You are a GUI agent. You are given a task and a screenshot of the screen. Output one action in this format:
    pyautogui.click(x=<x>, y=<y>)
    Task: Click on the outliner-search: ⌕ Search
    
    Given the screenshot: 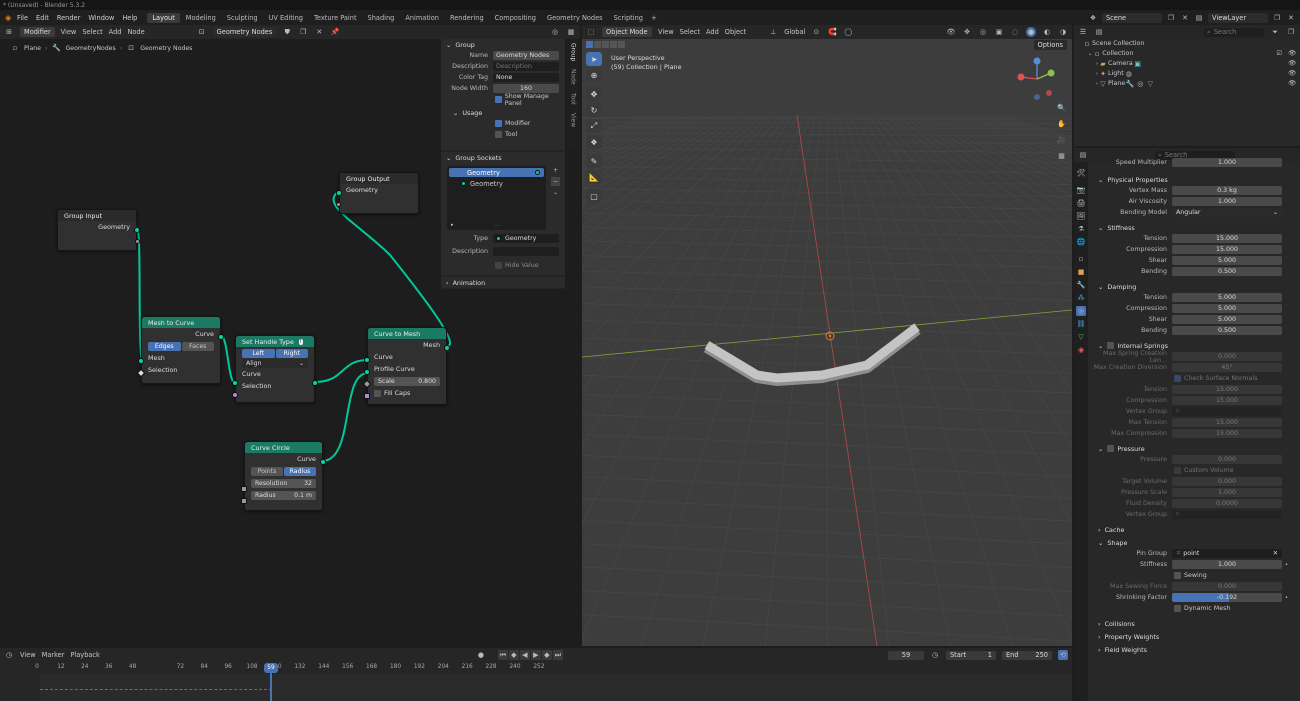 What is the action you would take?
    pyautogui.click(x=1234, y=32)
    